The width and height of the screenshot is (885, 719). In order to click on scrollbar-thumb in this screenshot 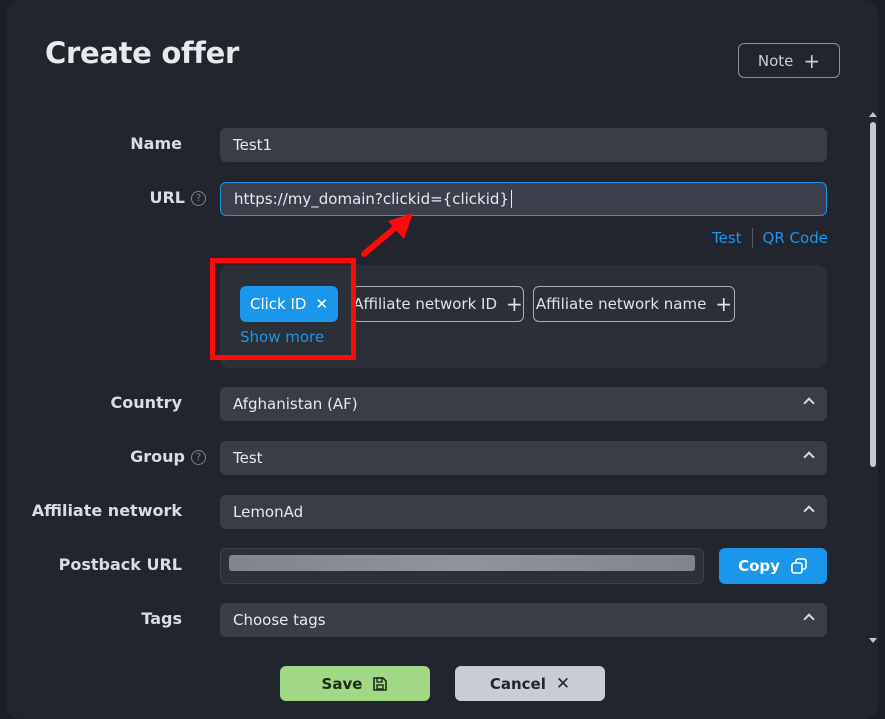, I will do `click(873, 294)`.